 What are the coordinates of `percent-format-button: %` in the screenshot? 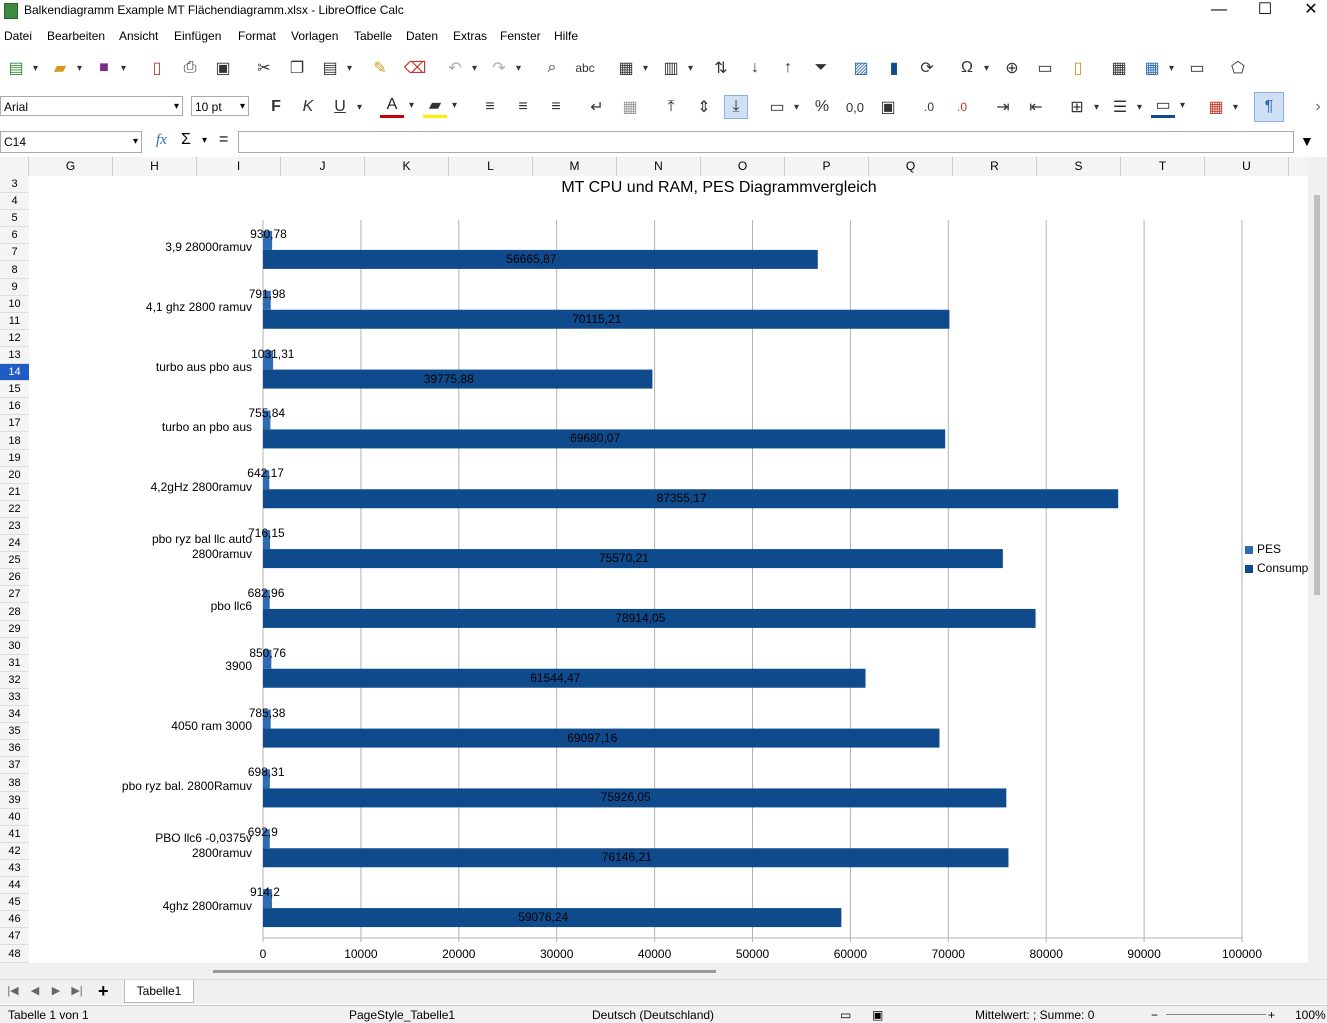 It's located at (822, 107).